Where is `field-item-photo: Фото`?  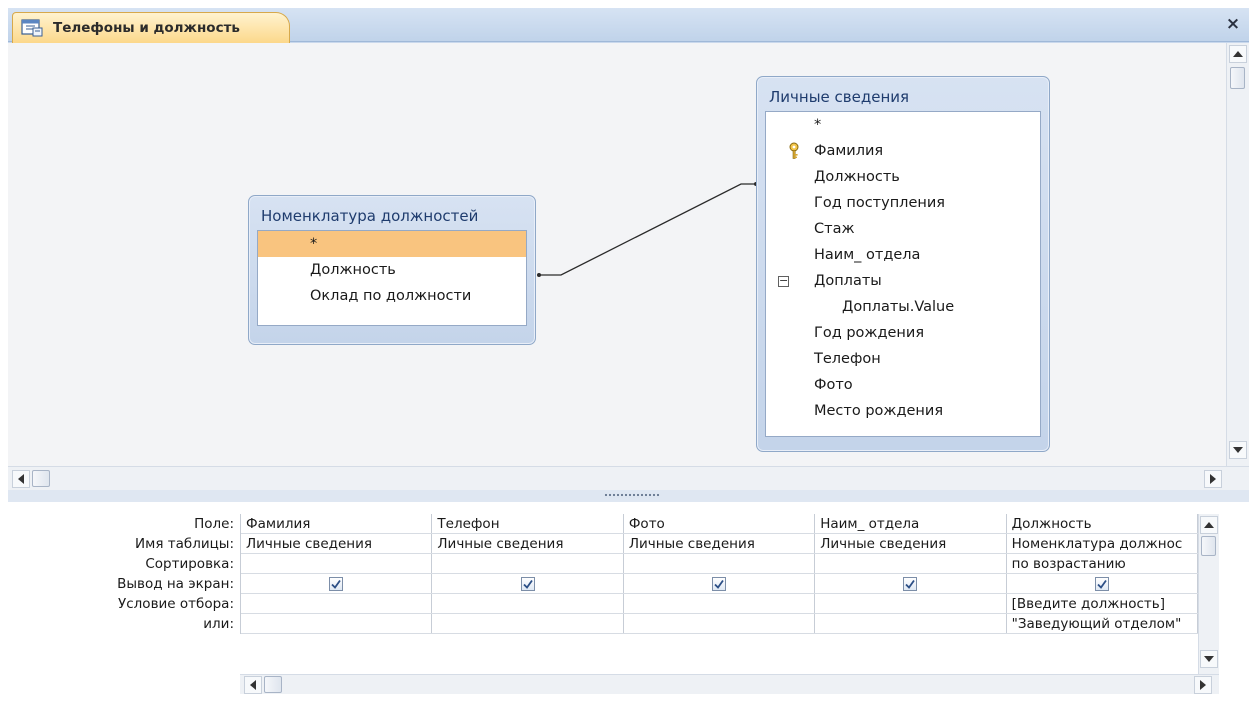
field-item-photo: Фото is located at coordinates (903, 385).